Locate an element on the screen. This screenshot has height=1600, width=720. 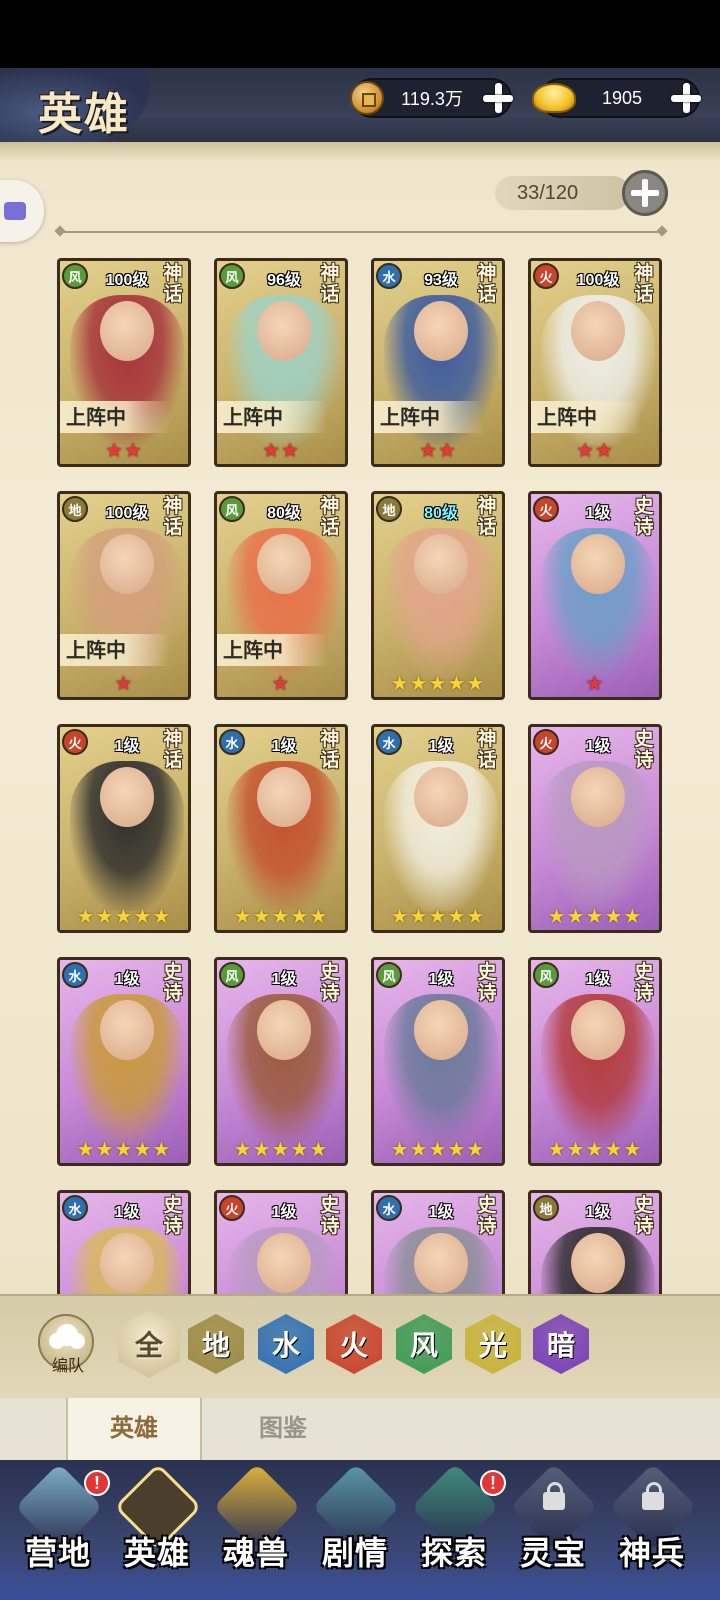
nav-item: 灵宝 is located at coordinates (553, 1528).